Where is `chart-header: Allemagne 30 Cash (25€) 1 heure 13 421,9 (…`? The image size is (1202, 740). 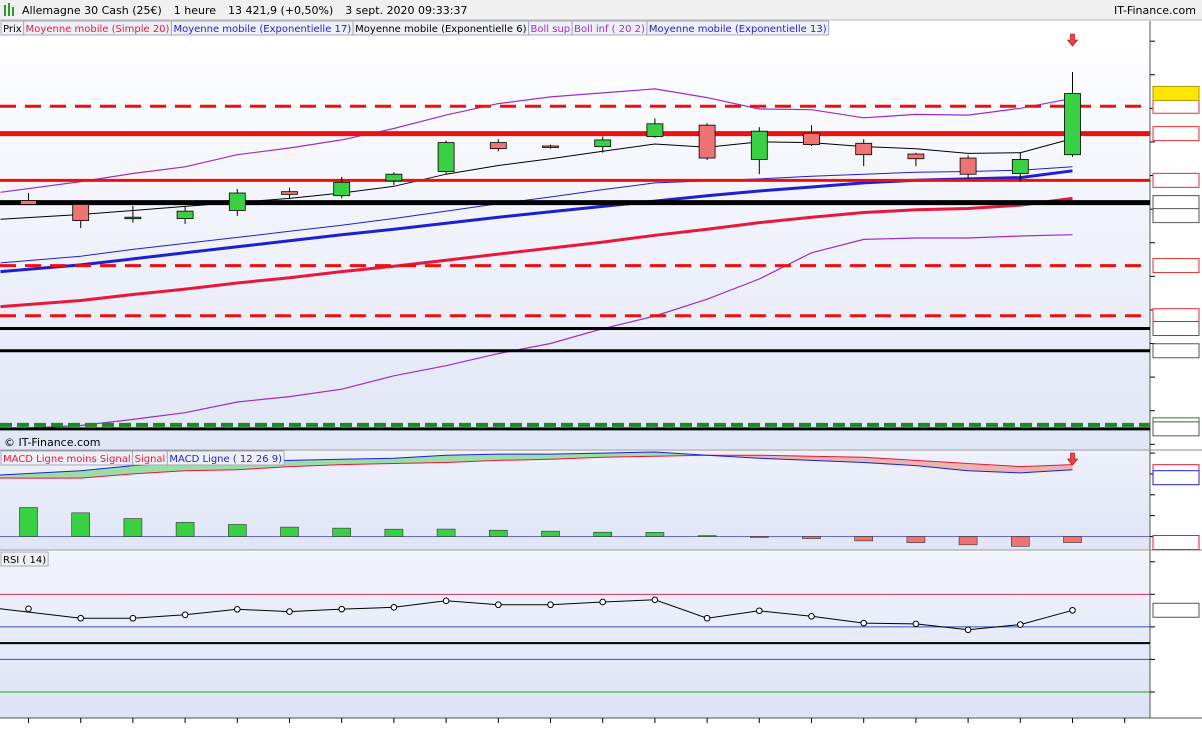 chart-header: Allemagne 30 Cash (25€) 1 heure 13 421,9 (… is located at coordinates (244, 10).